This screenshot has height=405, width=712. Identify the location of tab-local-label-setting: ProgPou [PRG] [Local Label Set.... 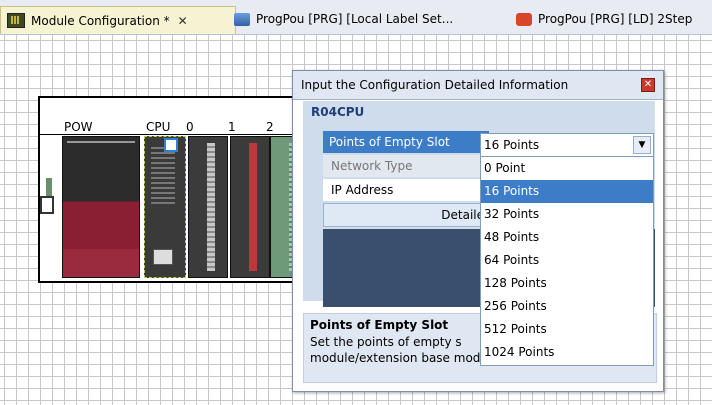
(359, 19).